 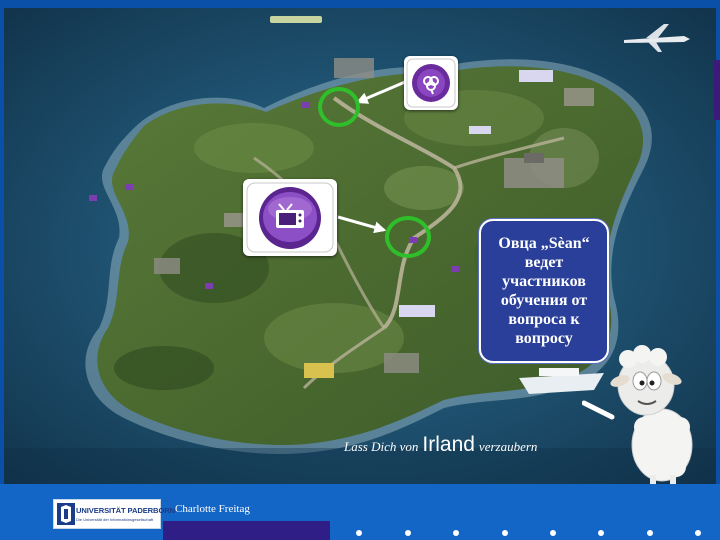 What do you see at coordinates (212, 509) in the screenshot?
I see `author-name: Charlotte Freitag` at bounding box center [212, 509].